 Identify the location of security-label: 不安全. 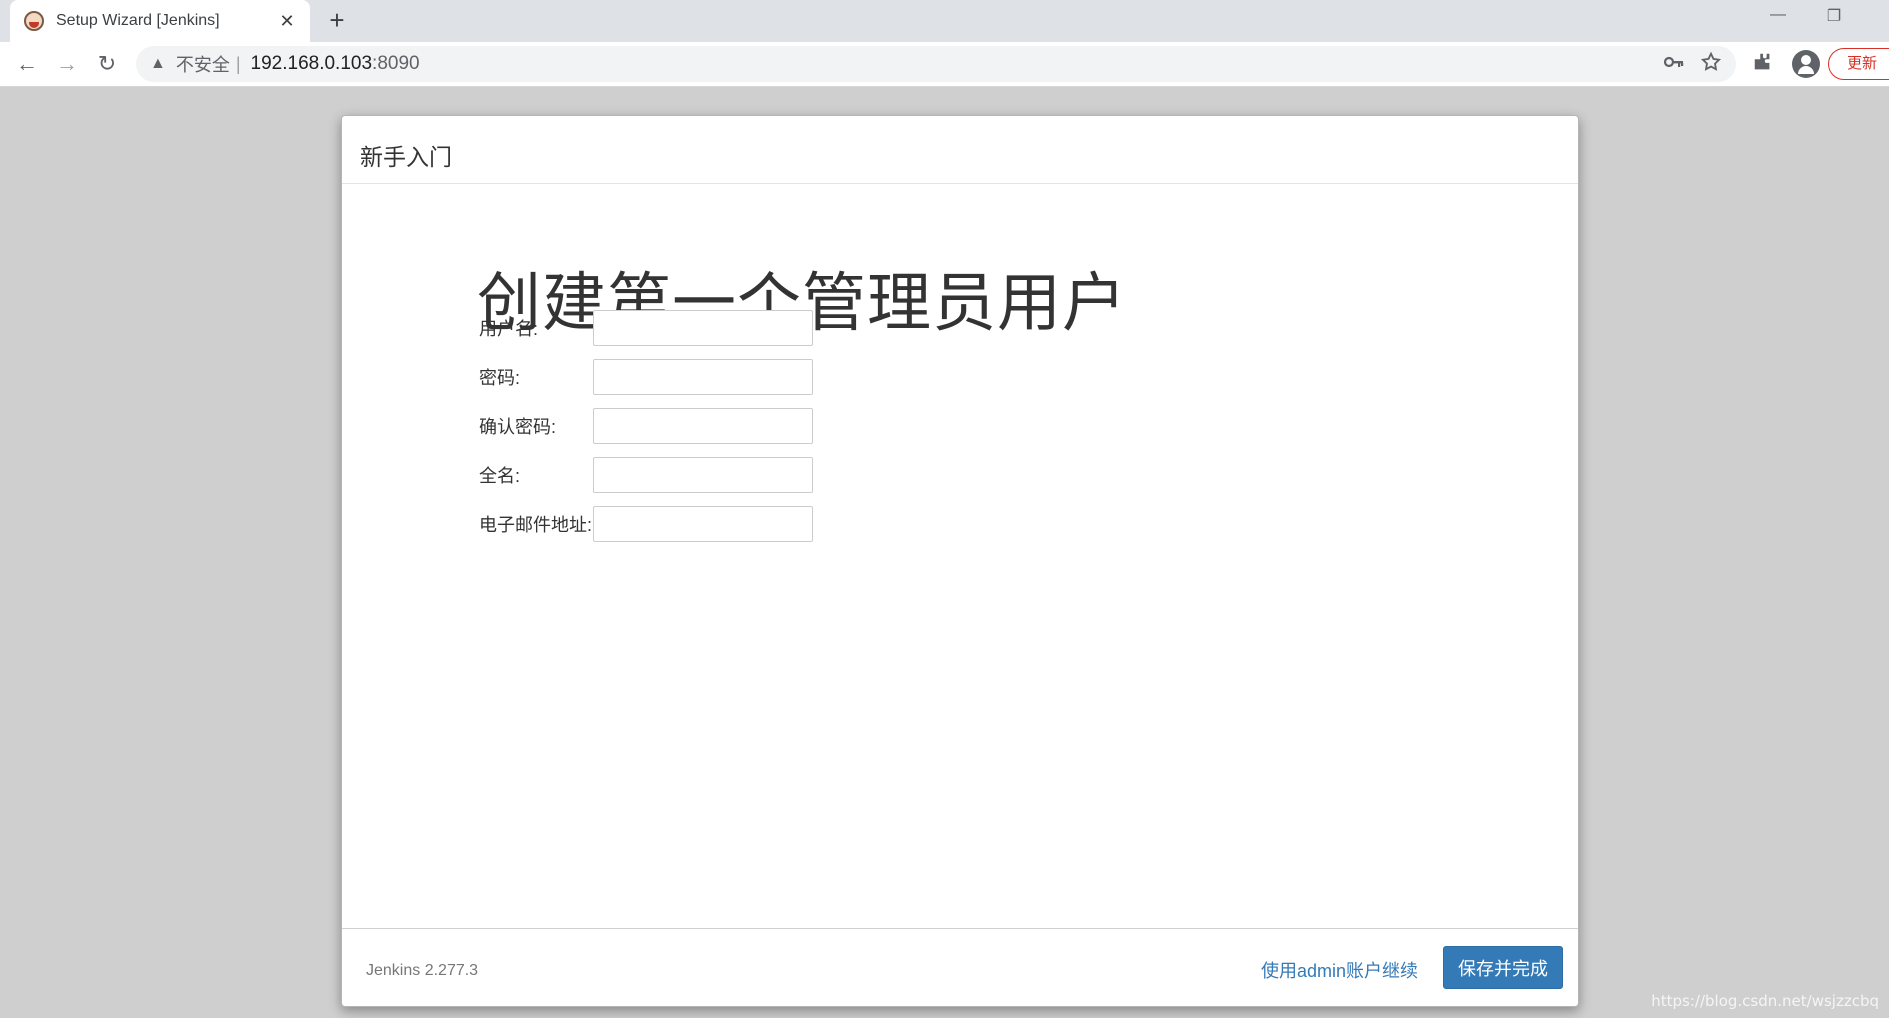
(203, 64).